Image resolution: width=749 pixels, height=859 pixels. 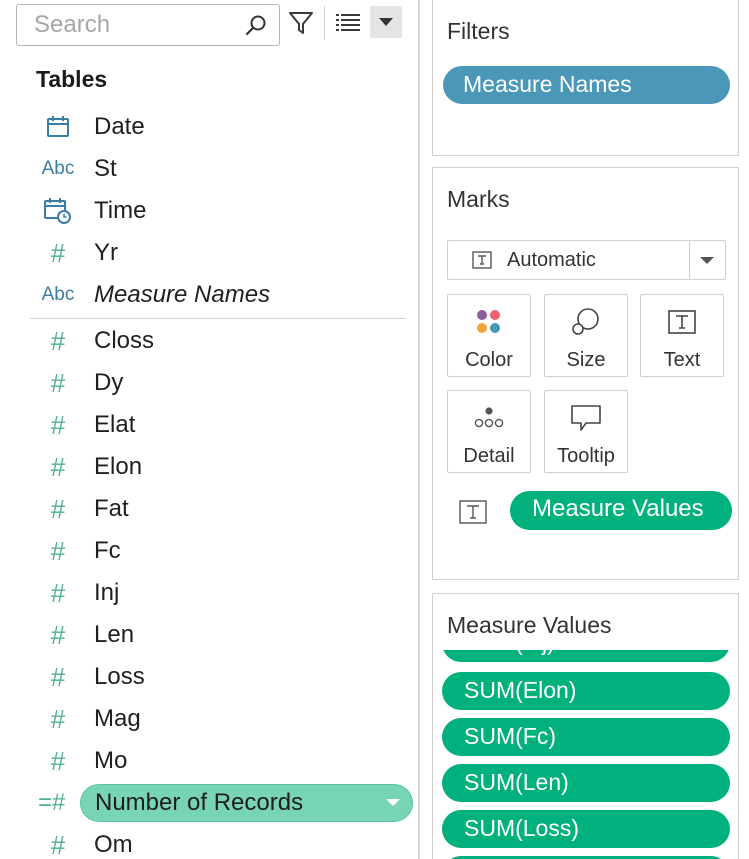 I want to click on search-icon, so click(x=256, y=25).